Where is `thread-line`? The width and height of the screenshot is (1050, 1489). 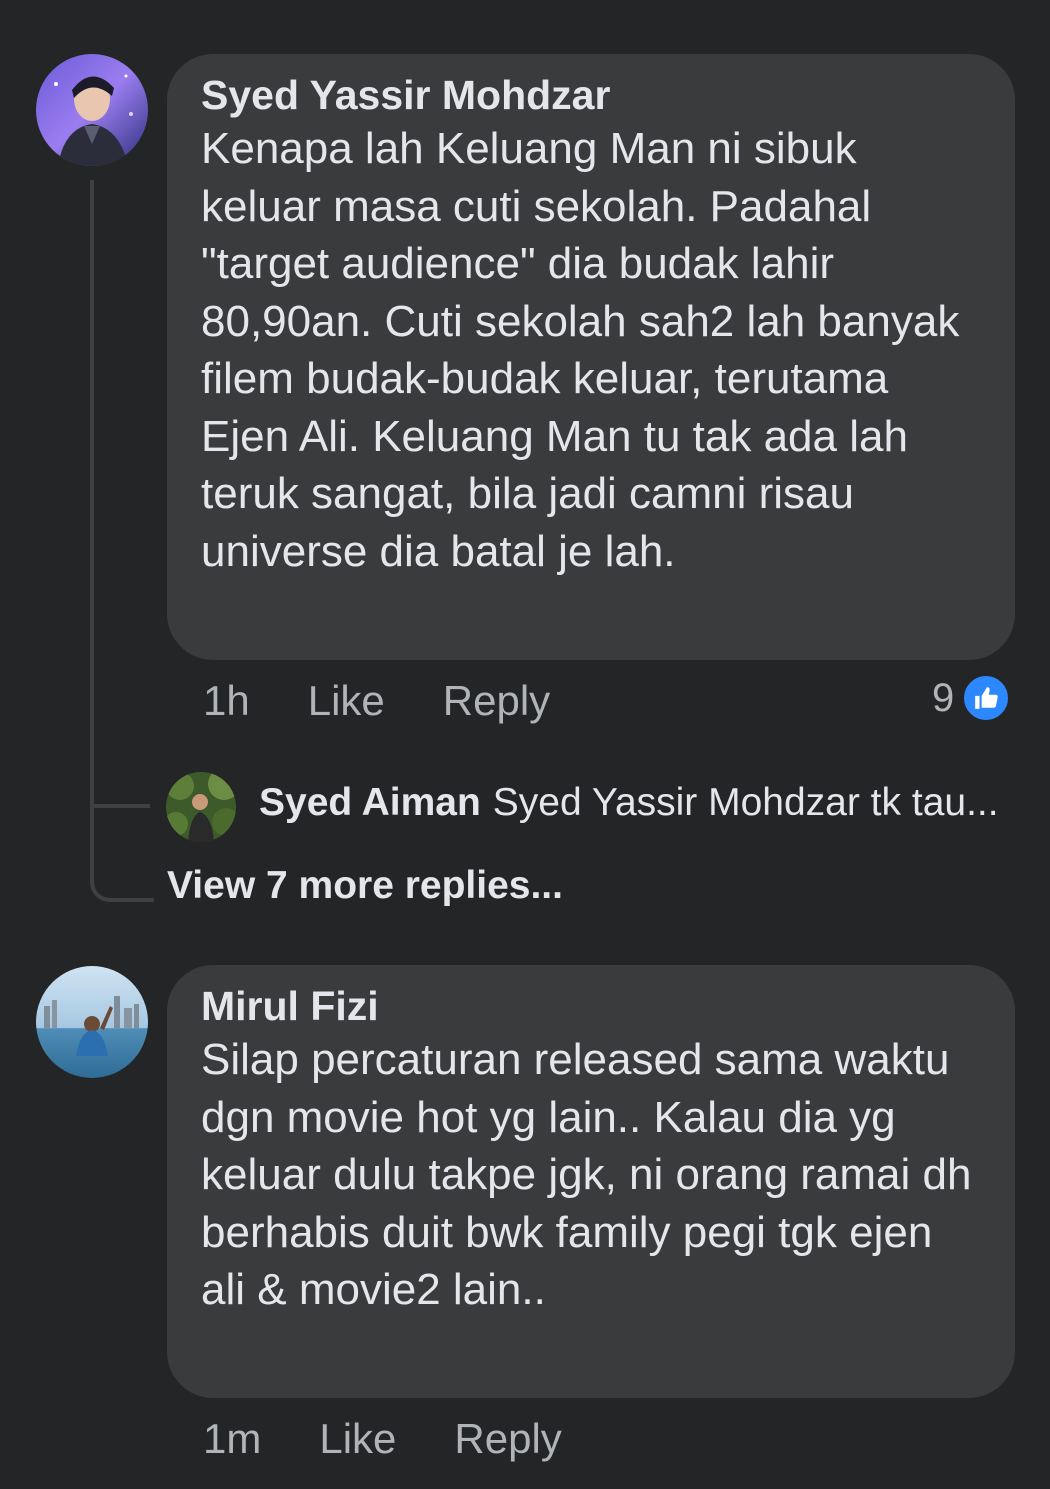 thread-line is located at coordinates (92, 490).